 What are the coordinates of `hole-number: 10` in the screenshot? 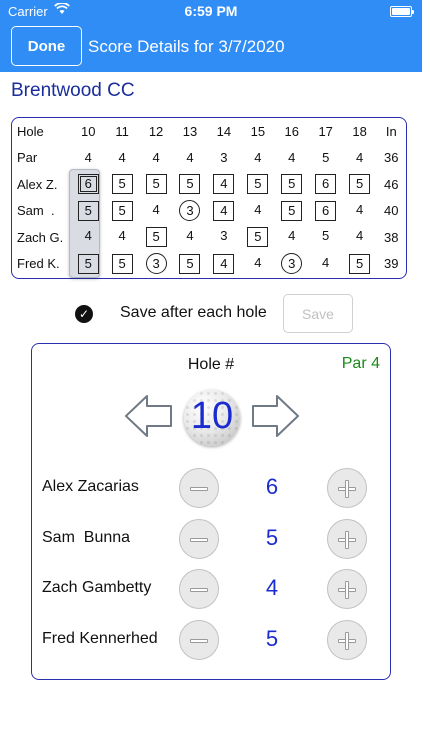 It's located at (88, 131).